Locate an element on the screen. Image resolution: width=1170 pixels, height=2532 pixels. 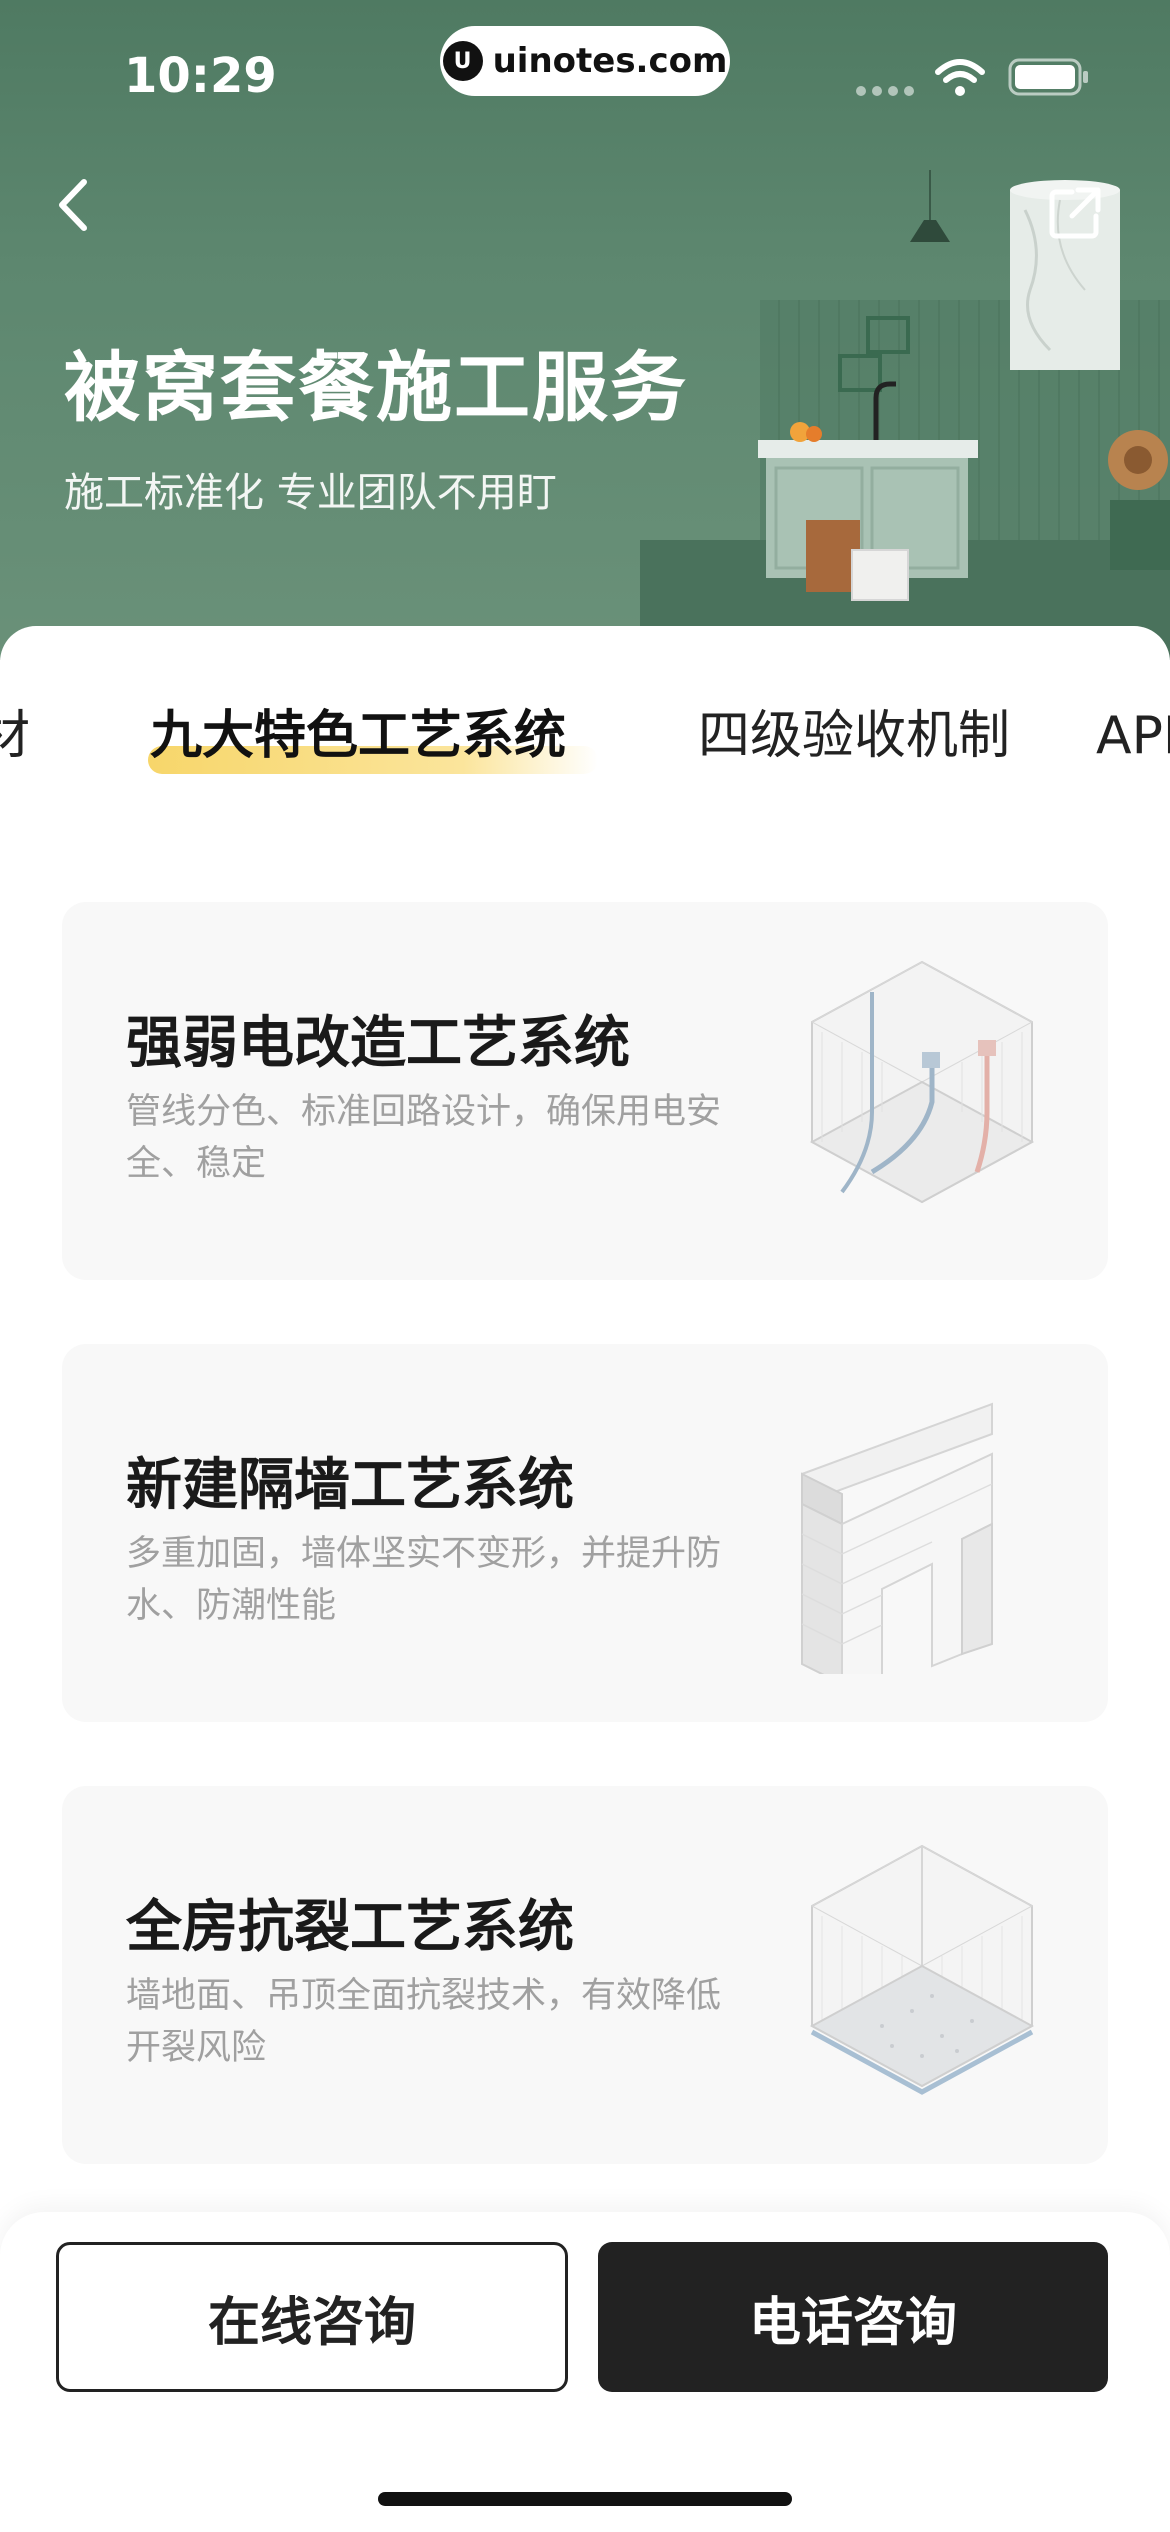
anti-crack-room-icon is located at coordinates (922, 1969).